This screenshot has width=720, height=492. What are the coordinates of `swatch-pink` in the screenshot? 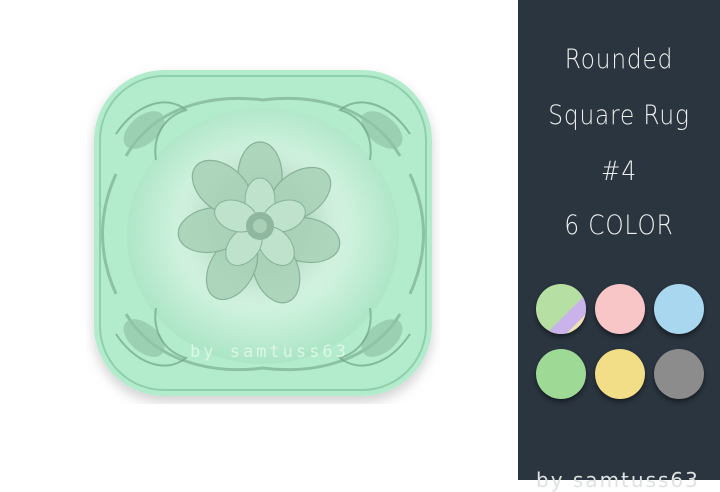 It's located at (620, 309).